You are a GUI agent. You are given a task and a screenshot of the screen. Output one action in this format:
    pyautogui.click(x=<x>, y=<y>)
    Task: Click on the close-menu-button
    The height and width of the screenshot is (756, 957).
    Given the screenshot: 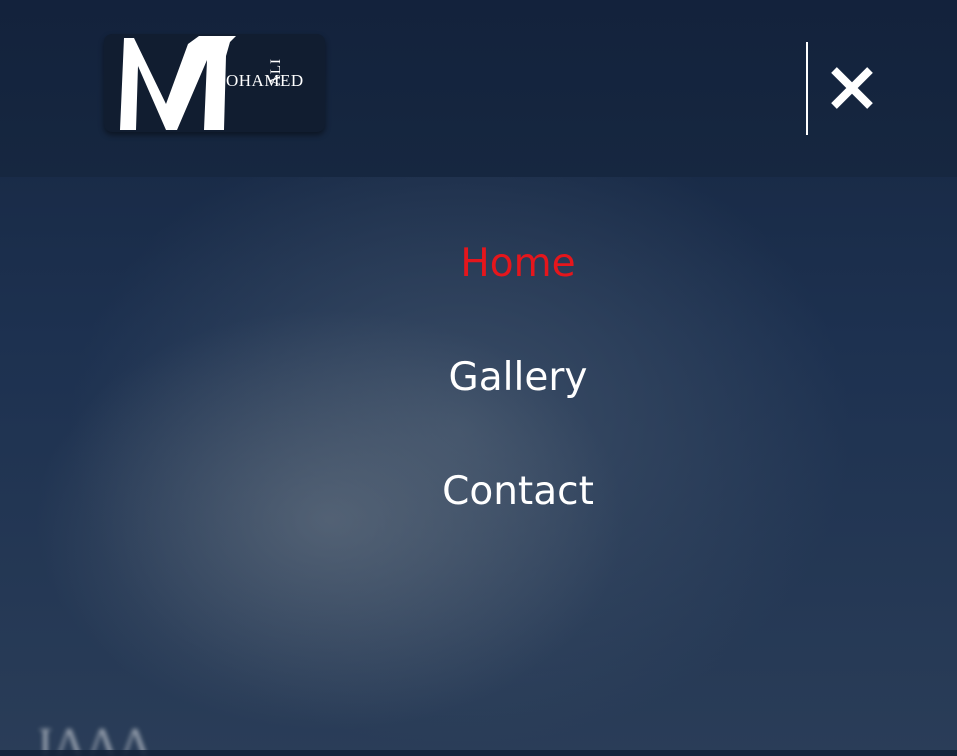 What is the action you would take?
    pyautogui.click(x=852, y=88)
    